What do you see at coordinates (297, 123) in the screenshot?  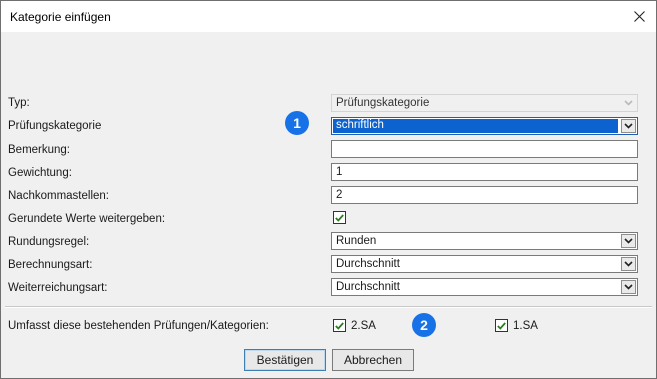 I see `callout-badge-1: 1` at bounding box center [297, 123].